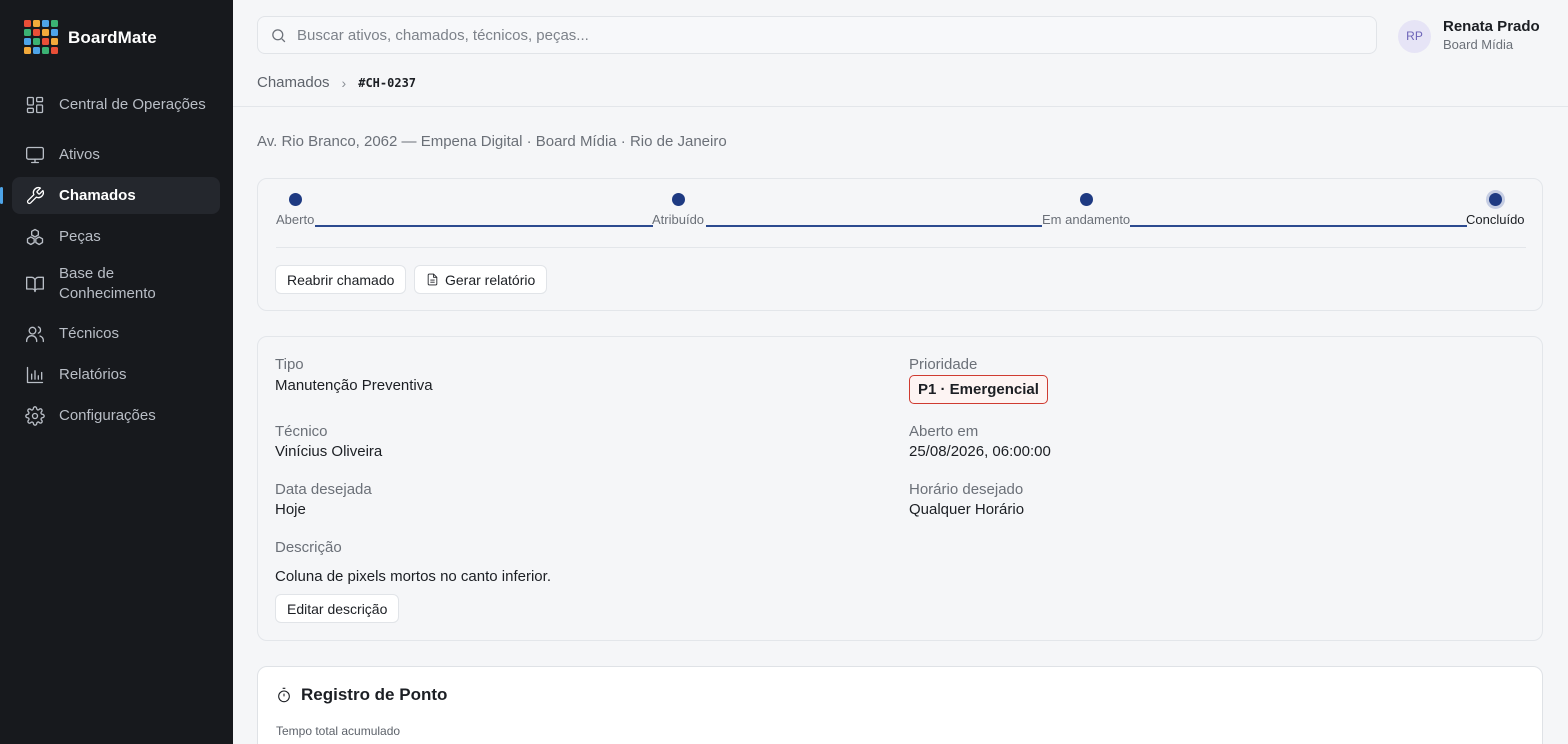 The image size is (1568, 744). Describe the element at coordinates (490, 279) in the screenshot. I see `generate-report-label: Gerar relatório` at that location.